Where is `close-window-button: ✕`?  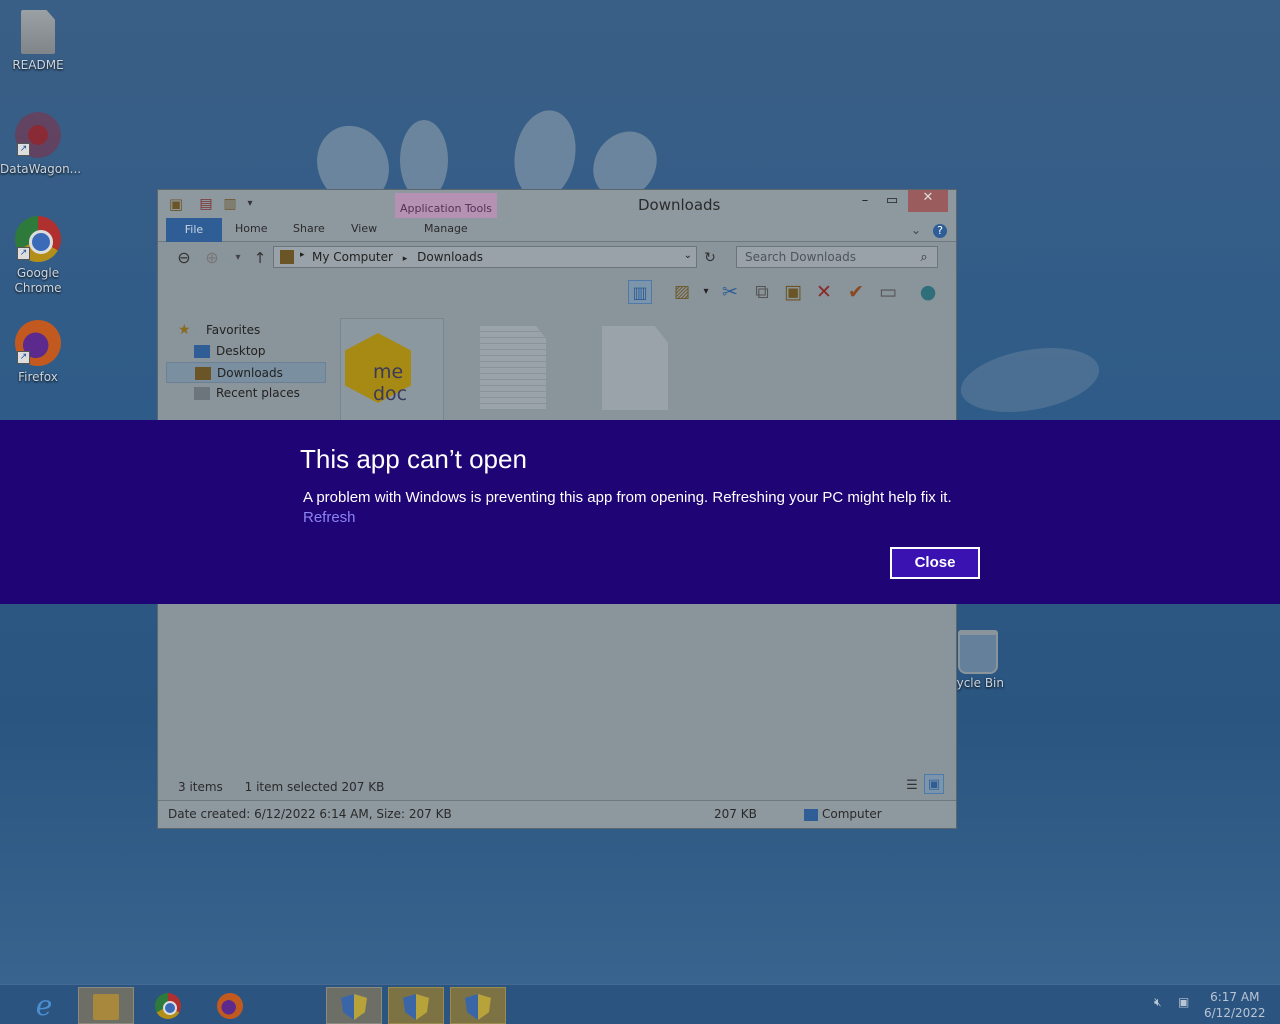 close-window-button: ✕ is located at coordinates (928, 201).